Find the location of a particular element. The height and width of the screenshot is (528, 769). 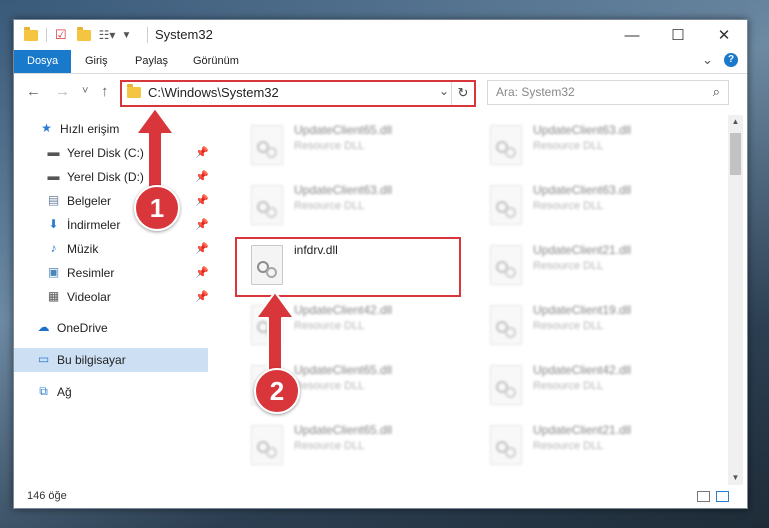

annotation-arrows is located at coordinates (215, 241).